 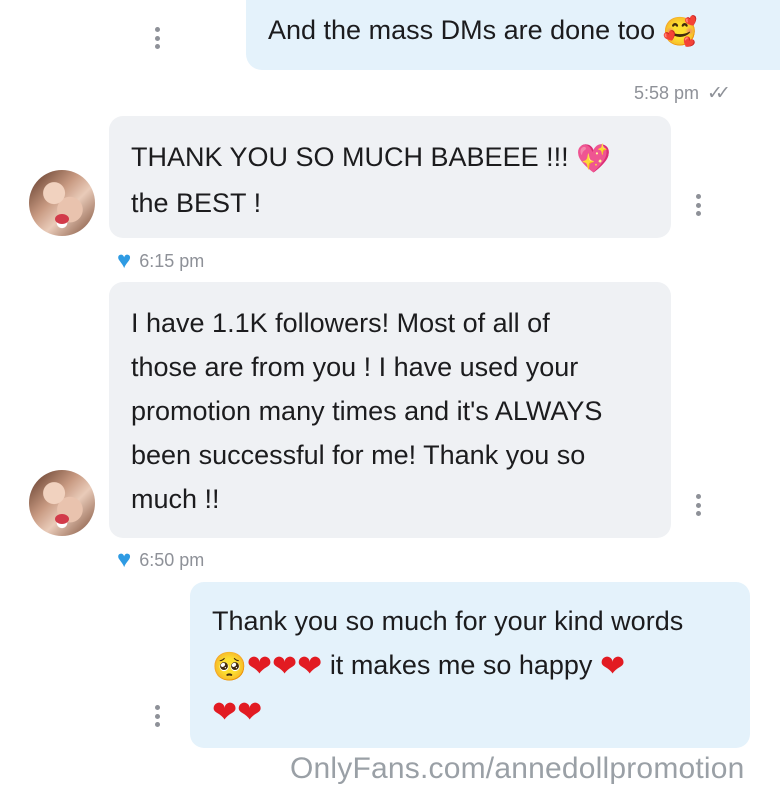 What do you see at coordinates (517, 768) in the screenshot?
I see `watermark: OnlyFans.com/annedollpromotion` at bounding box center [517, 768].